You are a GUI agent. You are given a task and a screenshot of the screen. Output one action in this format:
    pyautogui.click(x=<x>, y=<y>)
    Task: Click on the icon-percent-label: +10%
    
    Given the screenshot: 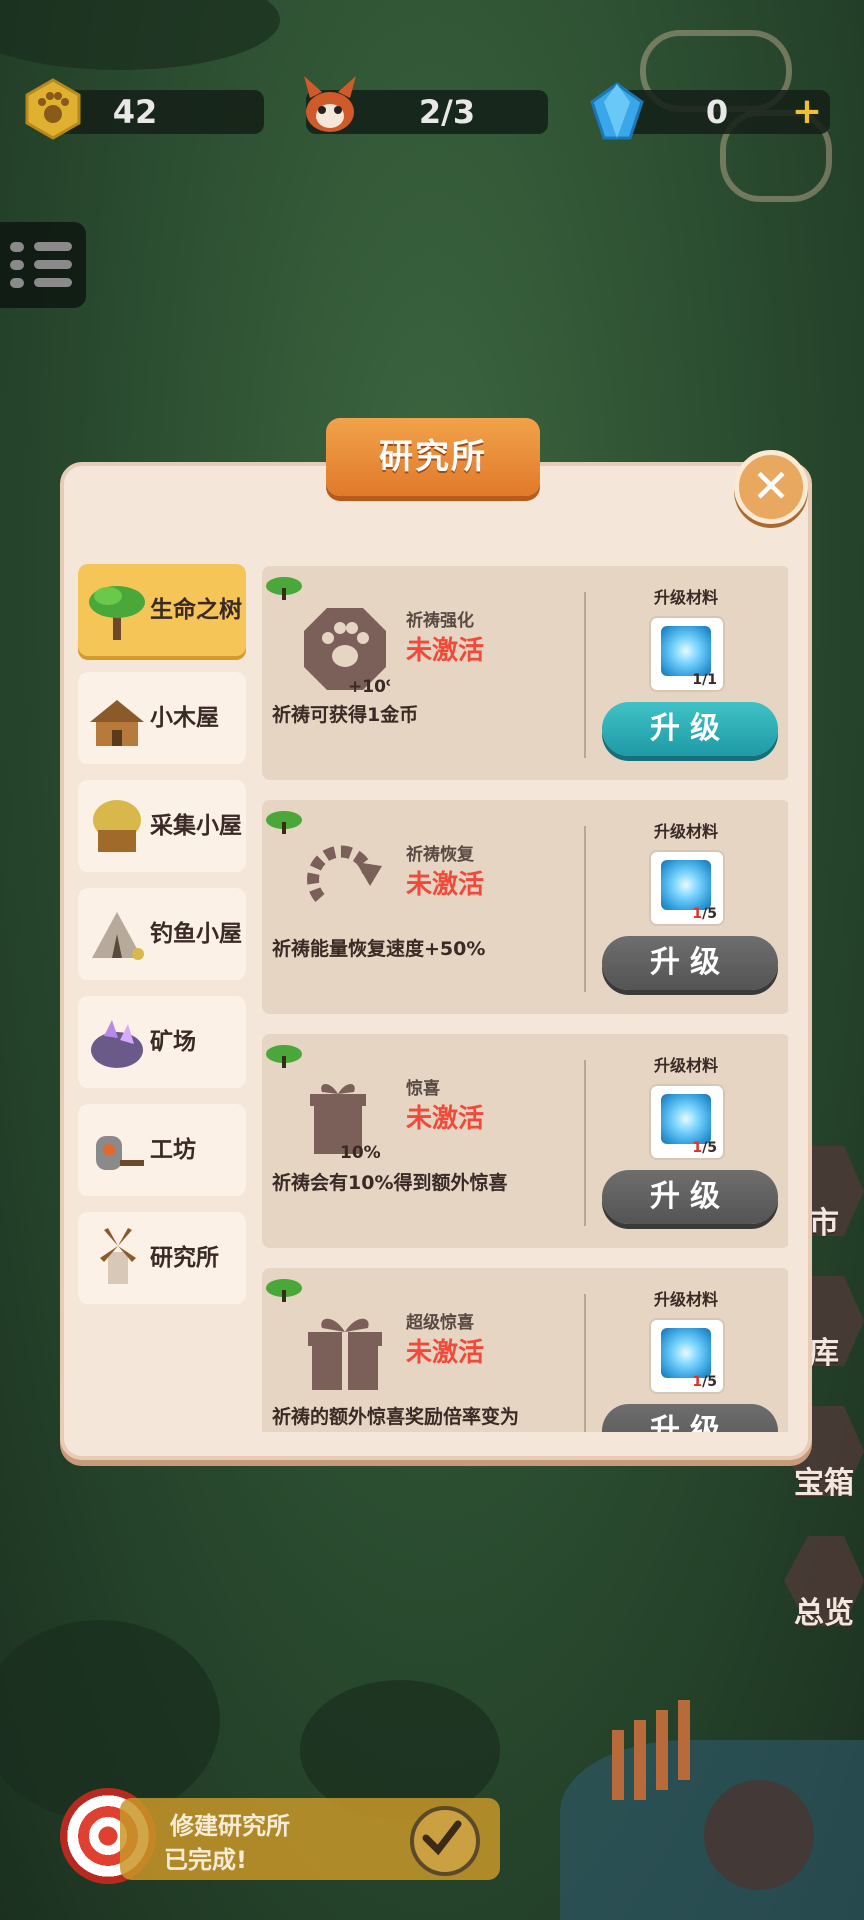 What is the action you would take?
    pyautogui.click(x=369, y=685)
    